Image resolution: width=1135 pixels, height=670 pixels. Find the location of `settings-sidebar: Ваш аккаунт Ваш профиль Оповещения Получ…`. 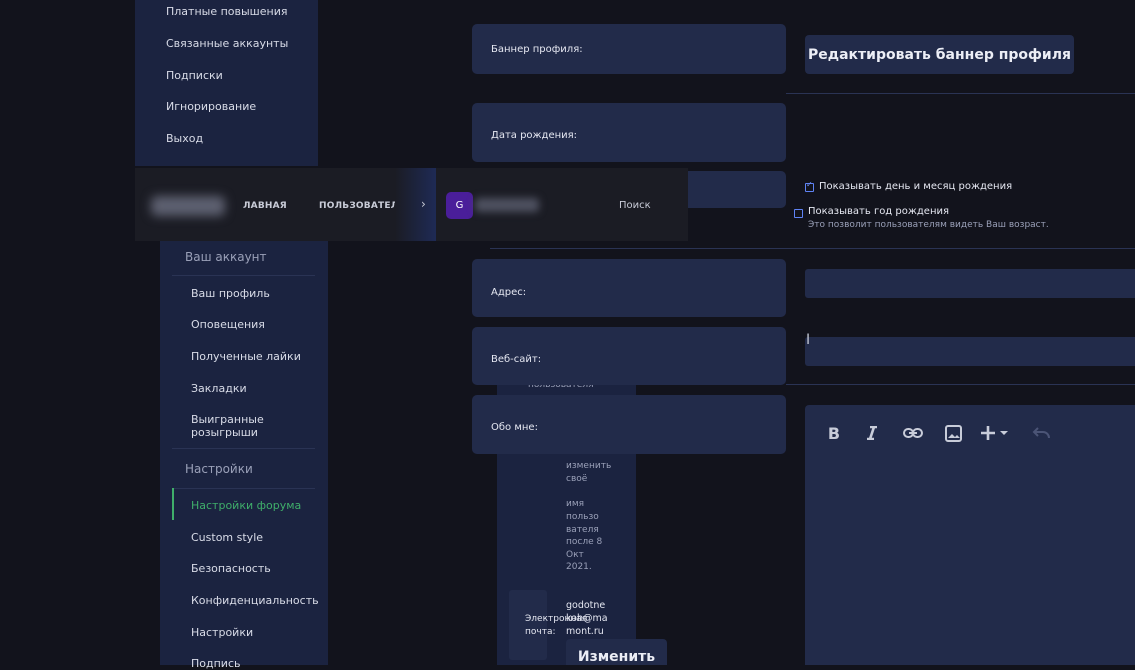

settings-sidebar: Ваш аккаунт Ваш профиль Оповещения Получ… is located at coordinates (244, 455).